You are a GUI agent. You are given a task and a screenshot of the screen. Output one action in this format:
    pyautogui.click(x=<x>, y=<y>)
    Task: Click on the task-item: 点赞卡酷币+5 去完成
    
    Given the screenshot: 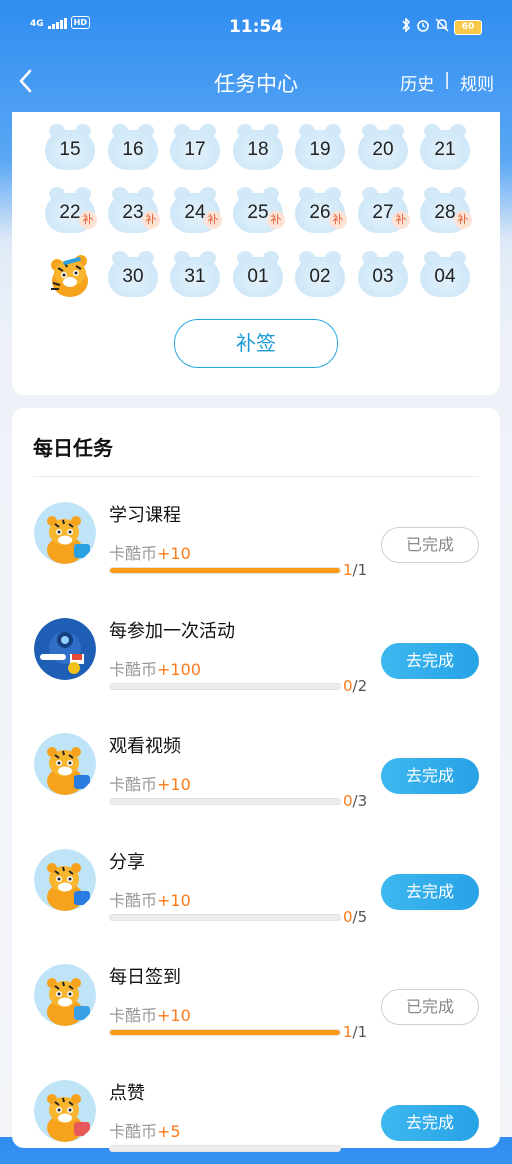 What is the action you would take?
    pyautogui.click(x=256, y=1114)
    